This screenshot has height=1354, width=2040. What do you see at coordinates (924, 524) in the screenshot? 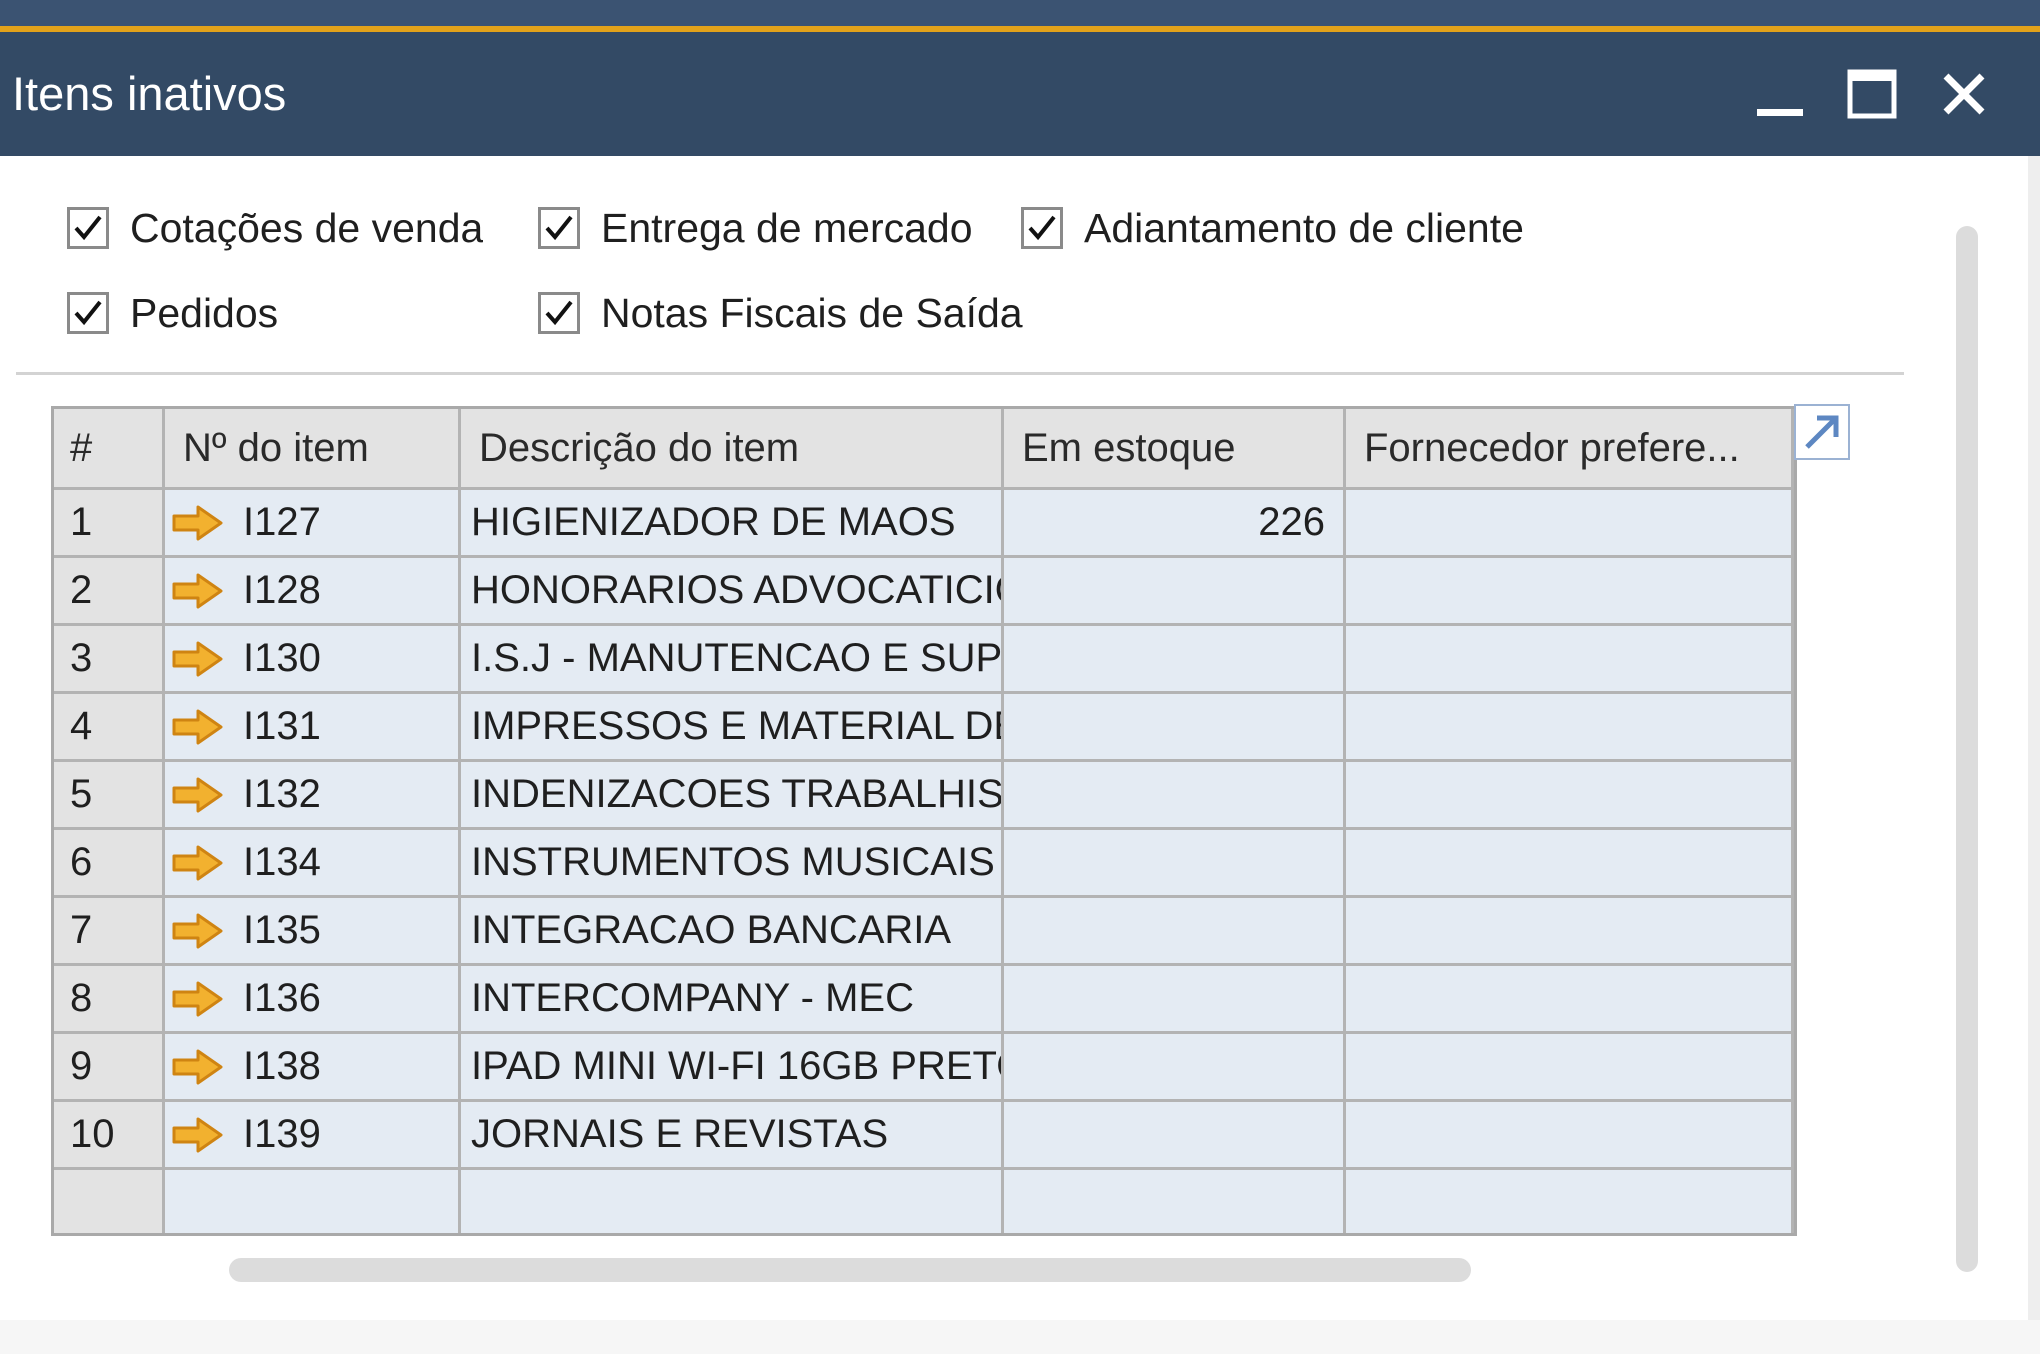
I see `table-row: 1 I127 HIGIENIZADOR DE MAOS 226` at bounding box center [924, 524].